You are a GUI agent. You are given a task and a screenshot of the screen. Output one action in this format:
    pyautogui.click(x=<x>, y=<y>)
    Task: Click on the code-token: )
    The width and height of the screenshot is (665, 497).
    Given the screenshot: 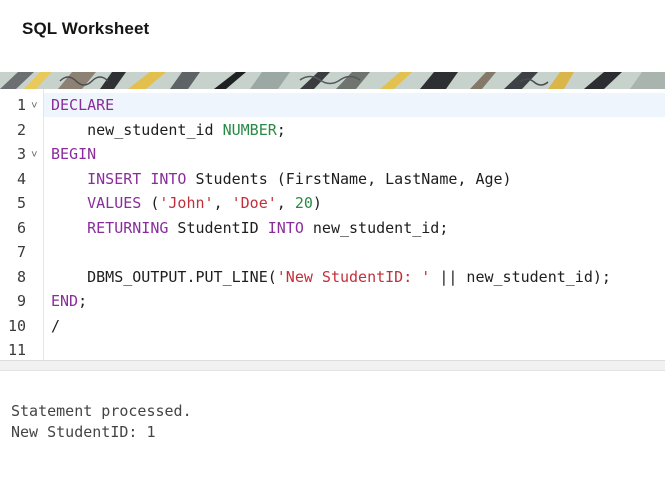 What is the action you would take?
    pyautogui.click(x=317, y=203)
    